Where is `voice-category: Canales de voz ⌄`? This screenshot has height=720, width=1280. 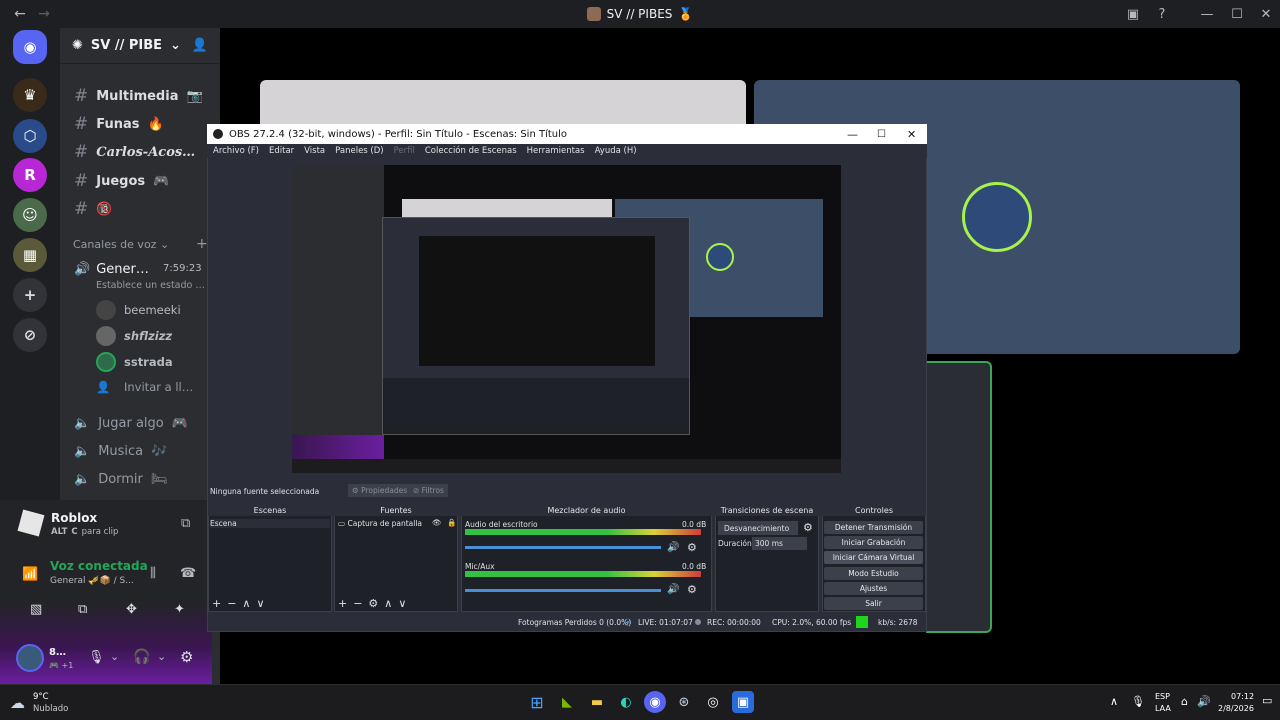 voice-category: Canales de voz ⌄ is located at coordinates (121, 244).